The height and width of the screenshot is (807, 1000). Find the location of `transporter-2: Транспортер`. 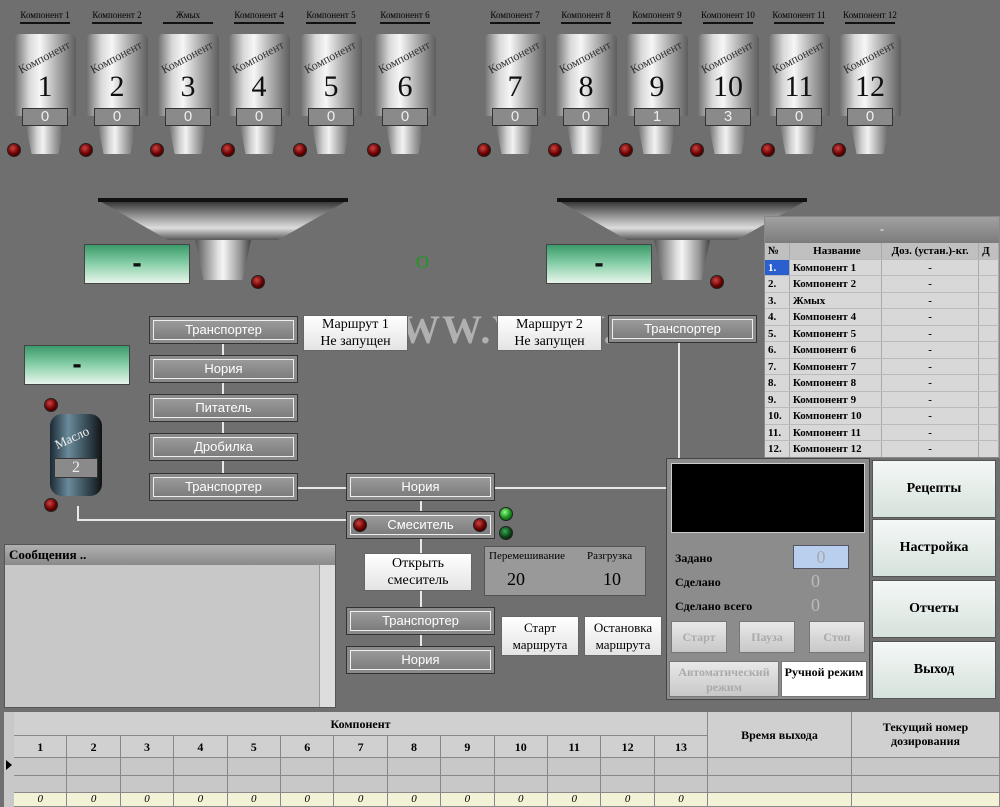

transporter-2: Транспортер is located at coordinates (223, 487).